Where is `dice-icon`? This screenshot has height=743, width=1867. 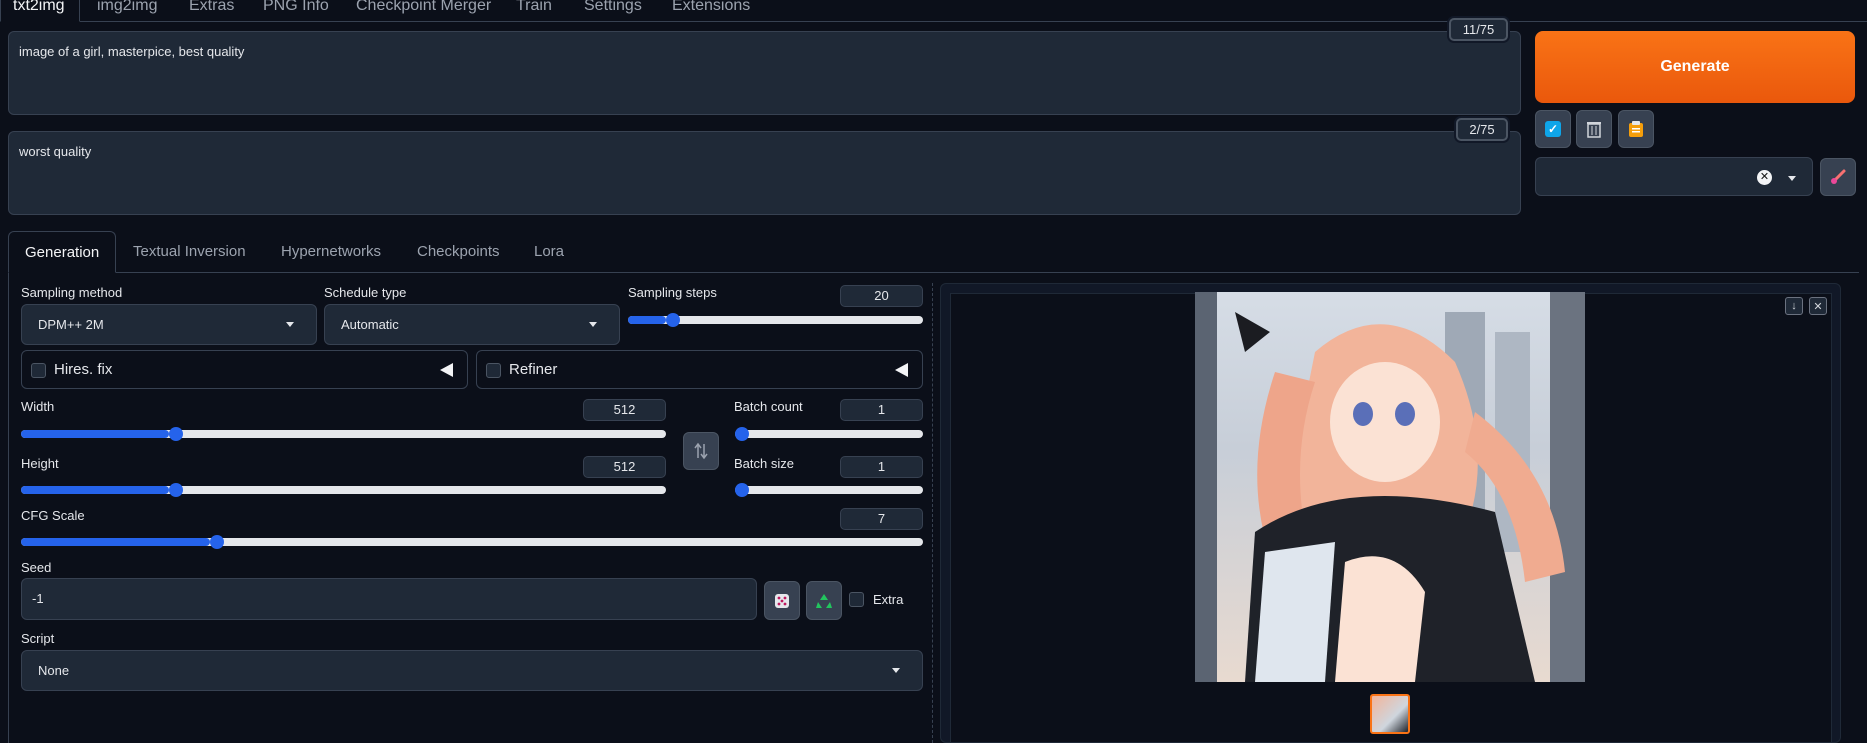
dice-icon is located at coordinates (782, 600).